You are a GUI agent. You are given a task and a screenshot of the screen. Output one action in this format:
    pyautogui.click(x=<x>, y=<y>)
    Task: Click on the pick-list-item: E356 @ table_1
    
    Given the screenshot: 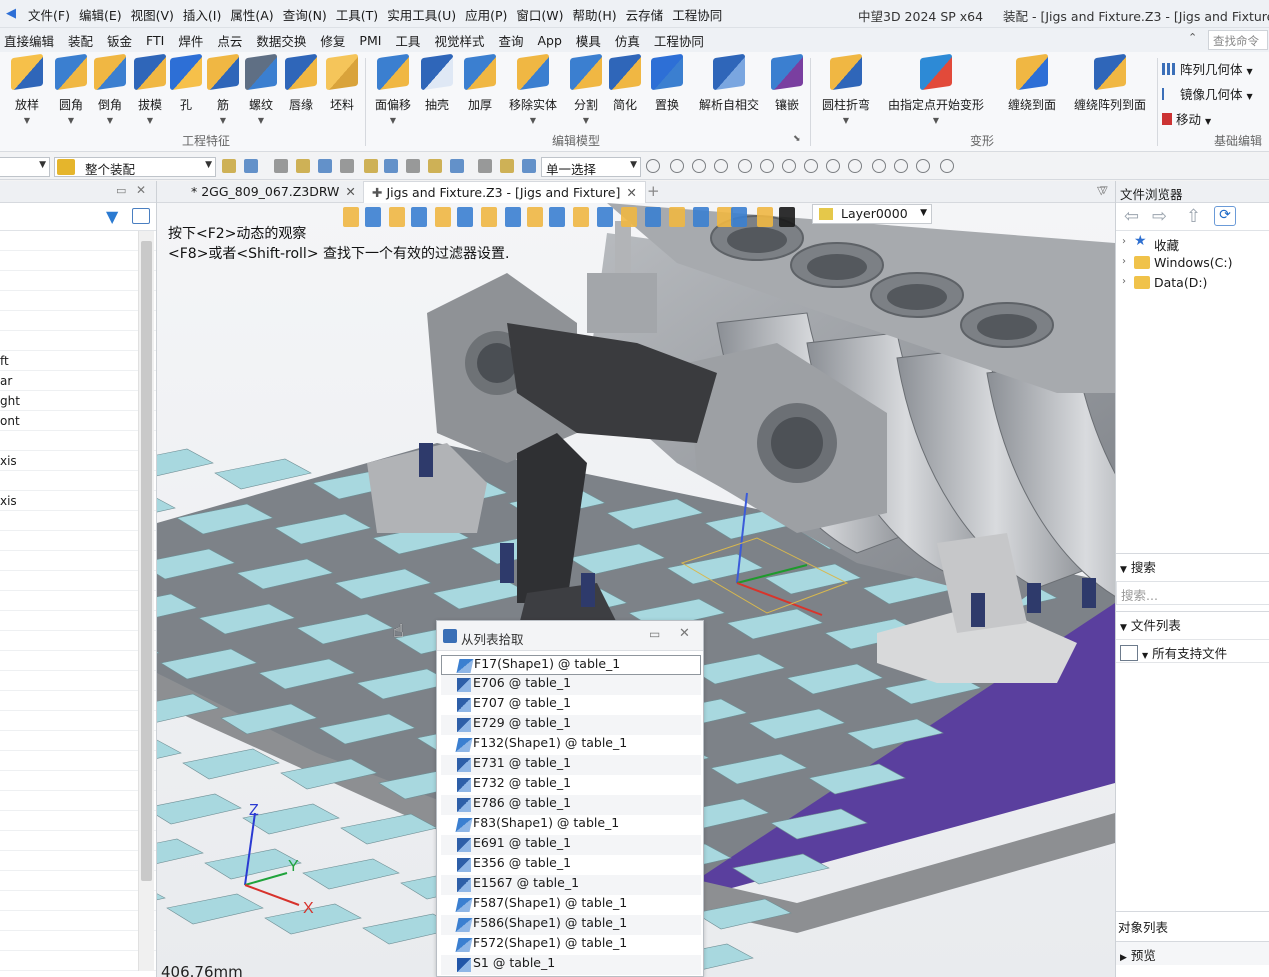 What is the action you would take?
    pyautogui.click(x=571, y=865)
    